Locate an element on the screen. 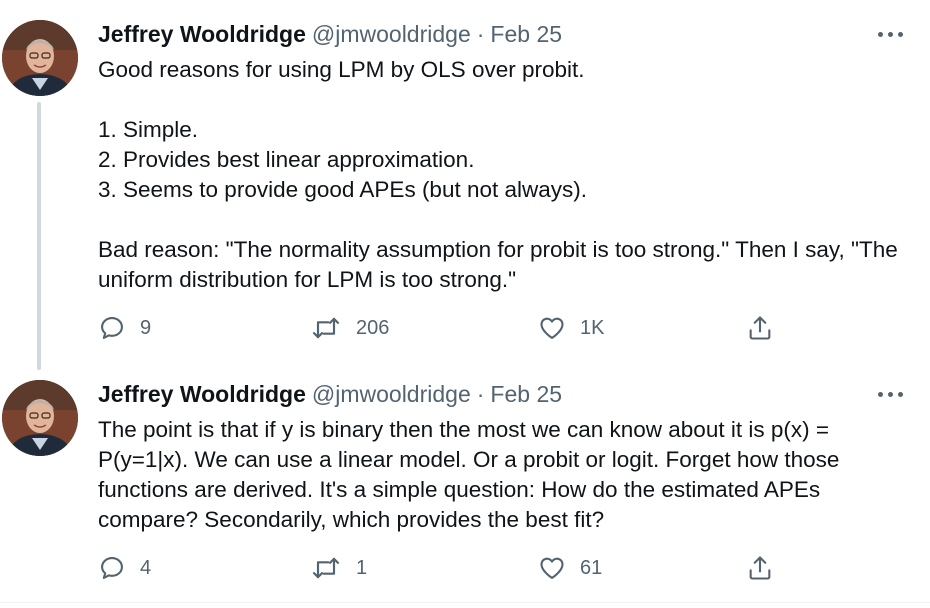  retweet-button: 1 is located at coordinates (338, 568).